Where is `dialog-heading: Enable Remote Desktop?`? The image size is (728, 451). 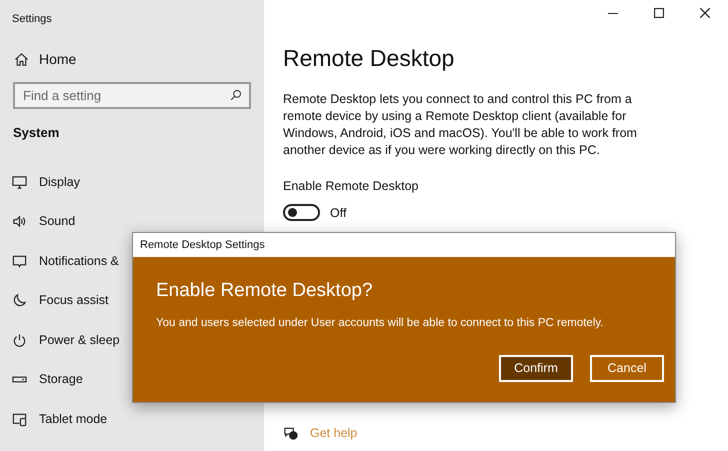 dialog-heading: Enable Remote Desktop? is located at coordinates (265, 291).